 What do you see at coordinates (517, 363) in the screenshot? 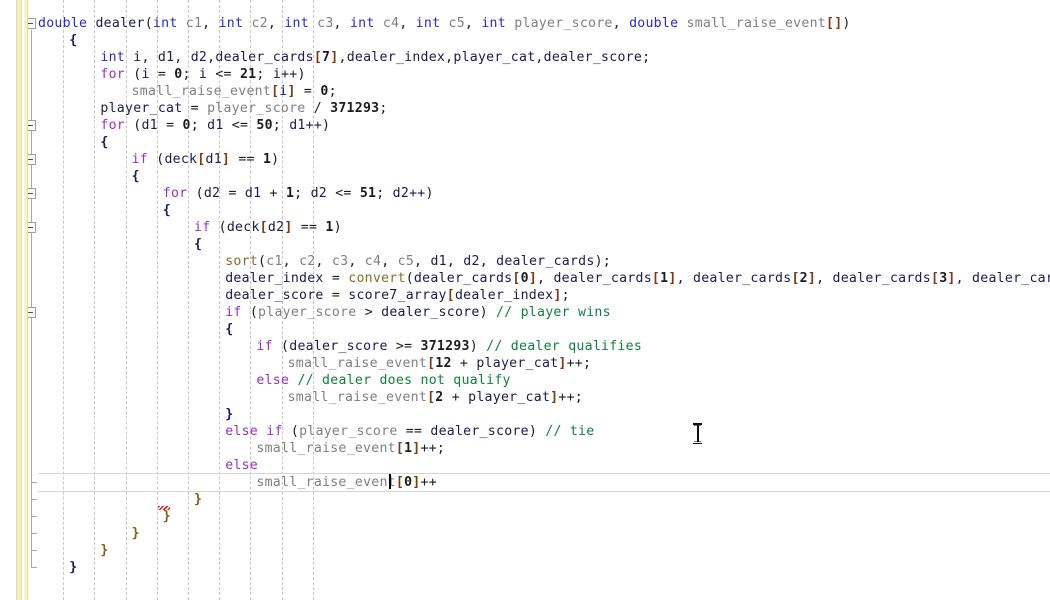
I see `code-token: player_cat` at bounding box center [517, 363].